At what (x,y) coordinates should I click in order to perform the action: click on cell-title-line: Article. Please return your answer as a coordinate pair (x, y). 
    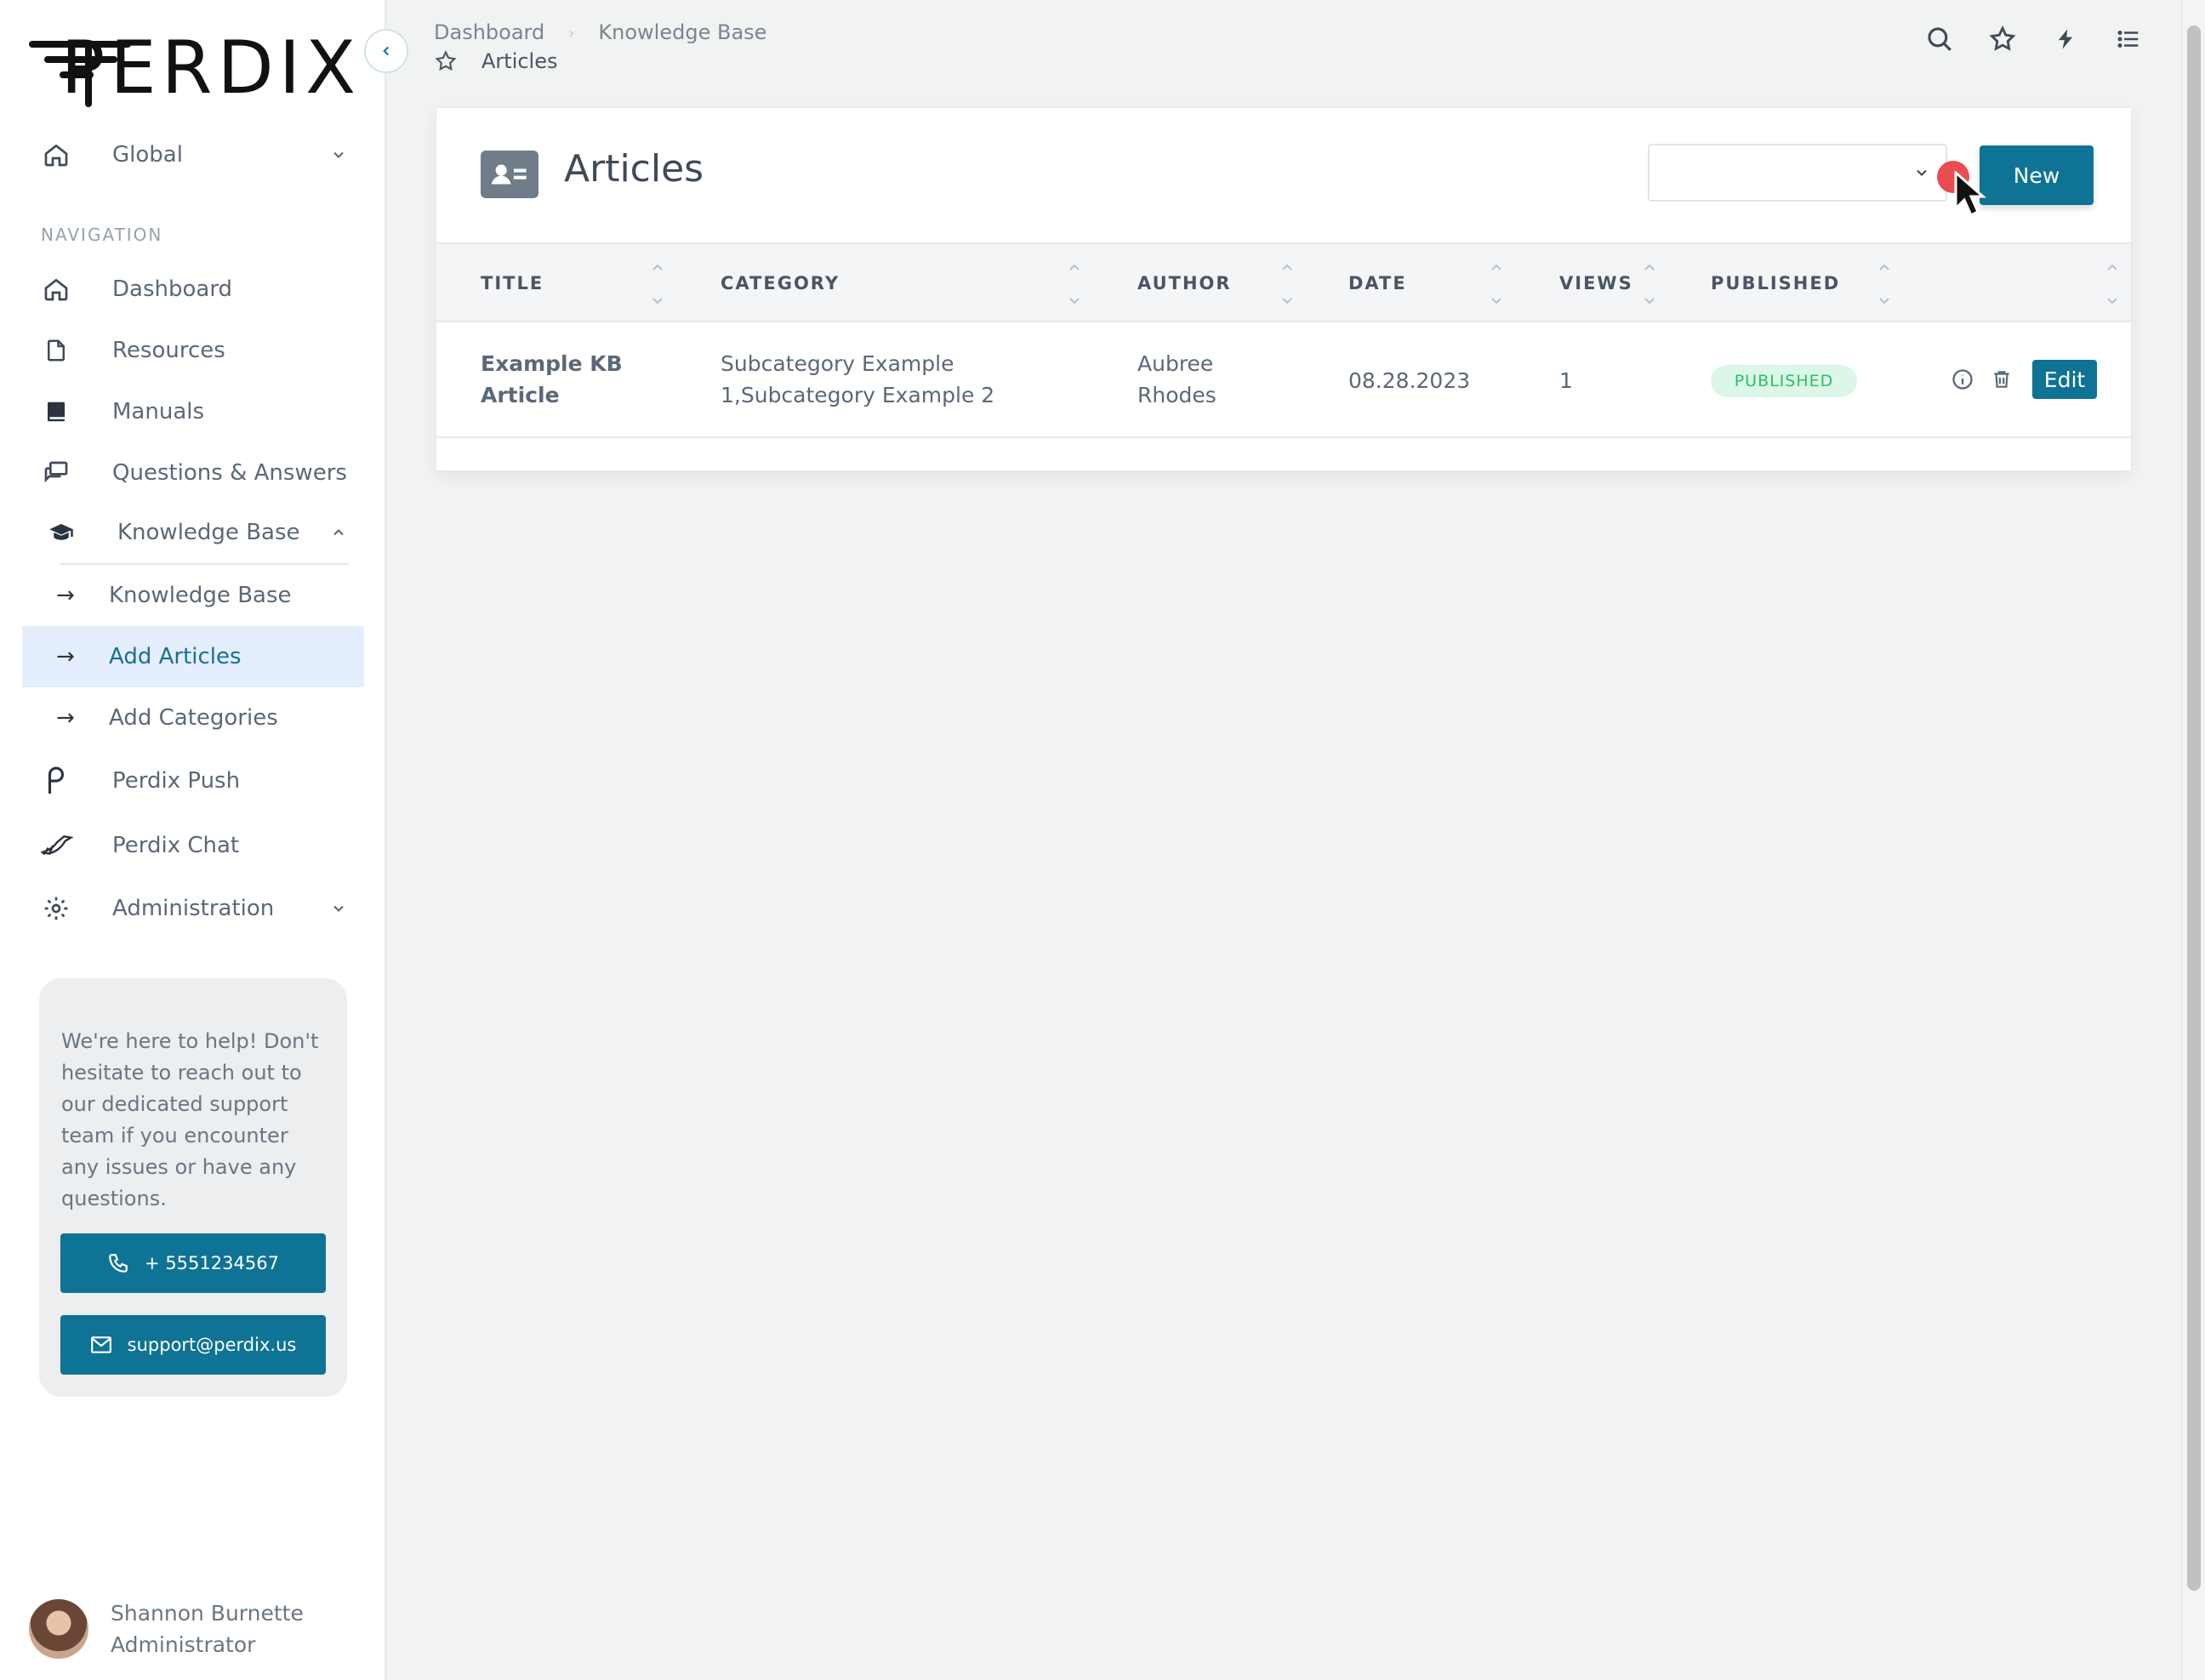
    Looking at the image, I should click on (520, 395).